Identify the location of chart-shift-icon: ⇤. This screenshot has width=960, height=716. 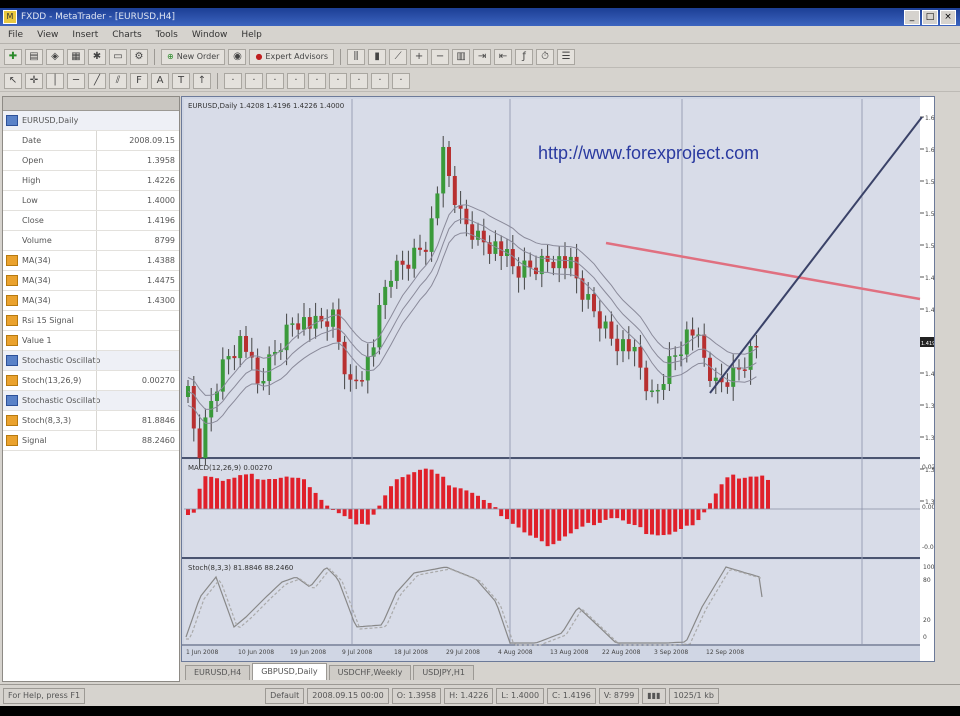
(503, 56).